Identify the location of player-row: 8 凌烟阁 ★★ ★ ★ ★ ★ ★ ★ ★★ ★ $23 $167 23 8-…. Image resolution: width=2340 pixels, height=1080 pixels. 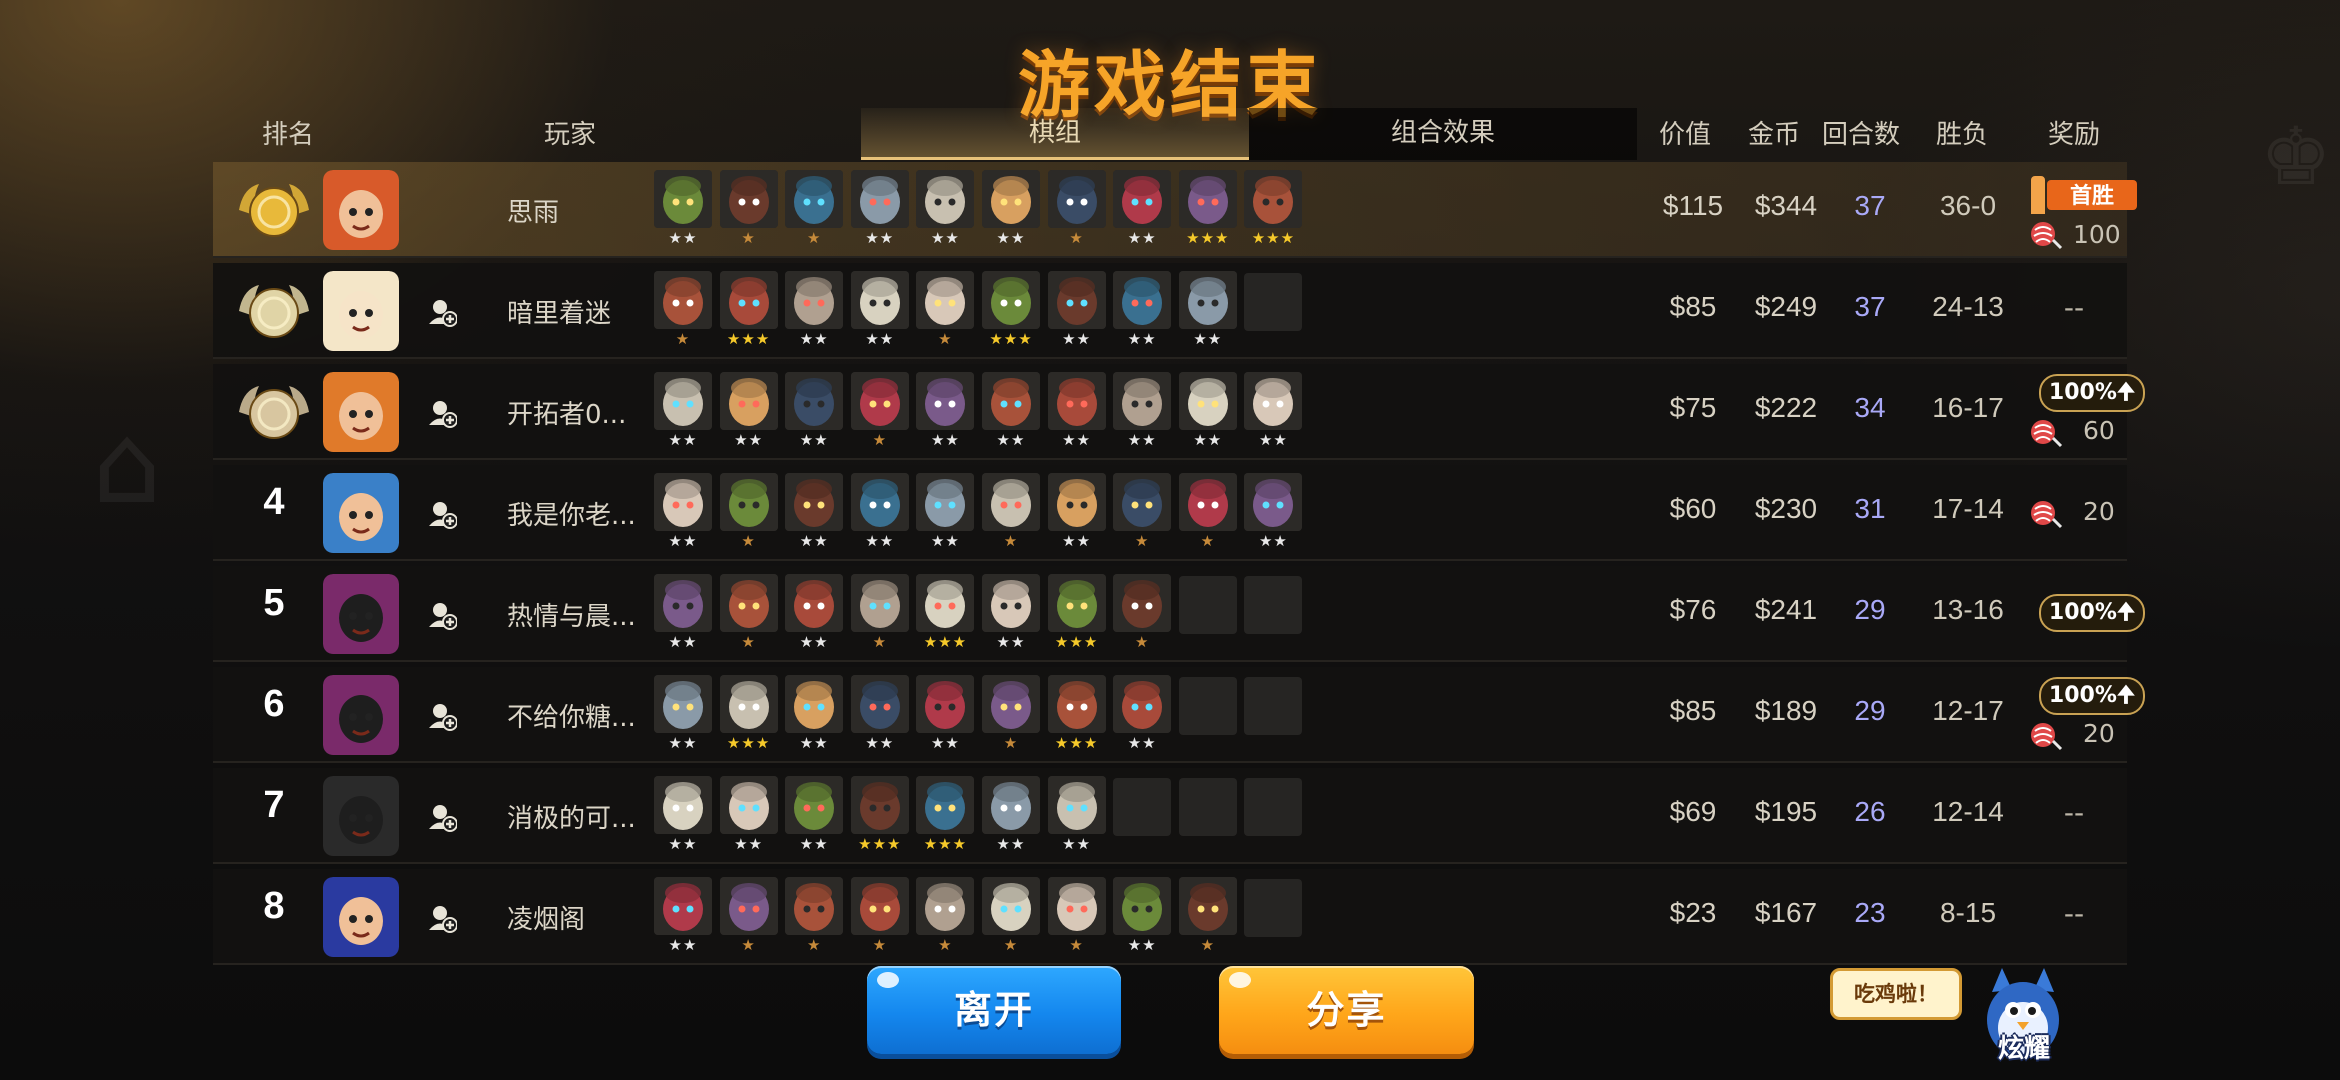
(1170, 917).